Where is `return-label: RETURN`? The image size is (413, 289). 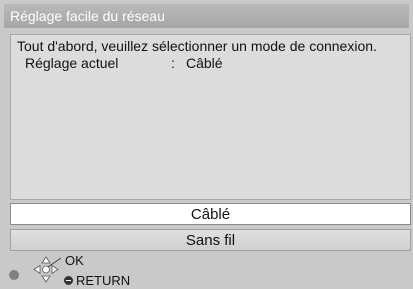 return-label: RETURN is located at coordinates (103, 280).